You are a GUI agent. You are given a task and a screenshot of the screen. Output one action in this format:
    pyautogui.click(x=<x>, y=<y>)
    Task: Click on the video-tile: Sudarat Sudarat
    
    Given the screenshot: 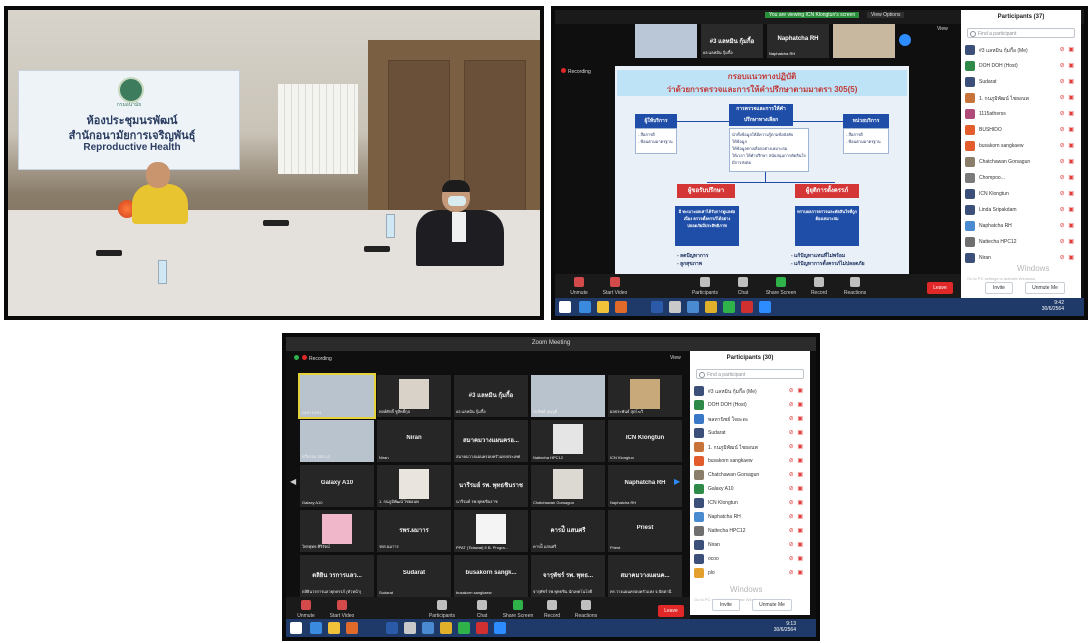 What is the action you would take?
    pyautogui.click(x=414, y=576)
    